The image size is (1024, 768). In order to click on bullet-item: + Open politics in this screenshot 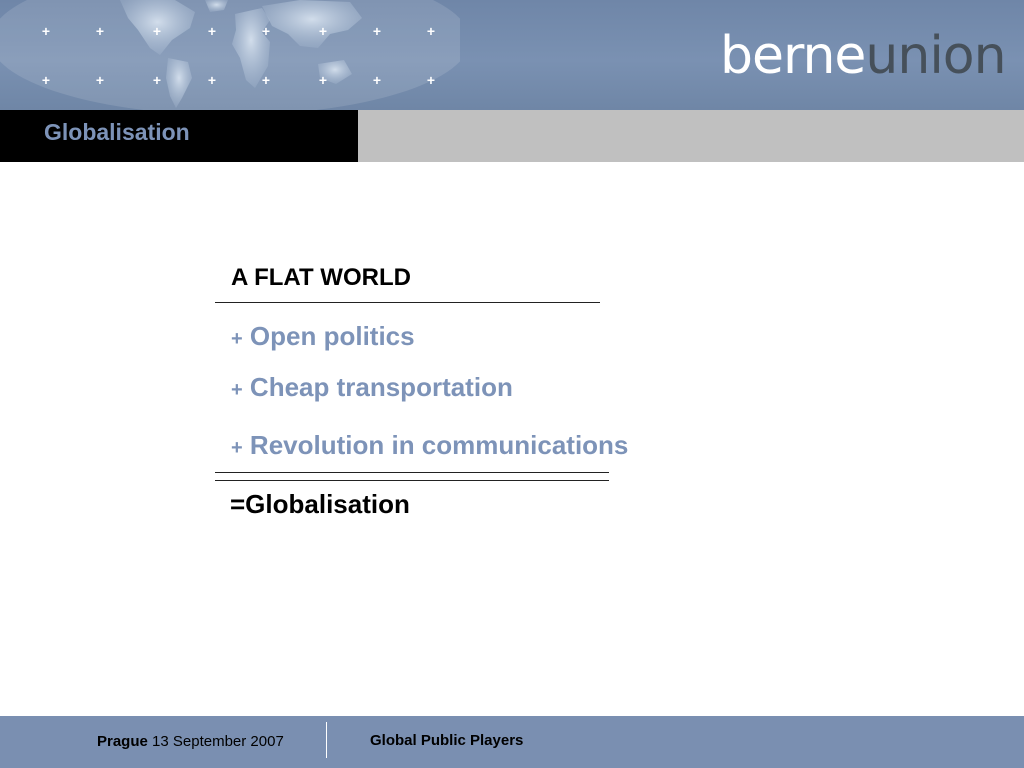, I will do `click(323, 337)`.